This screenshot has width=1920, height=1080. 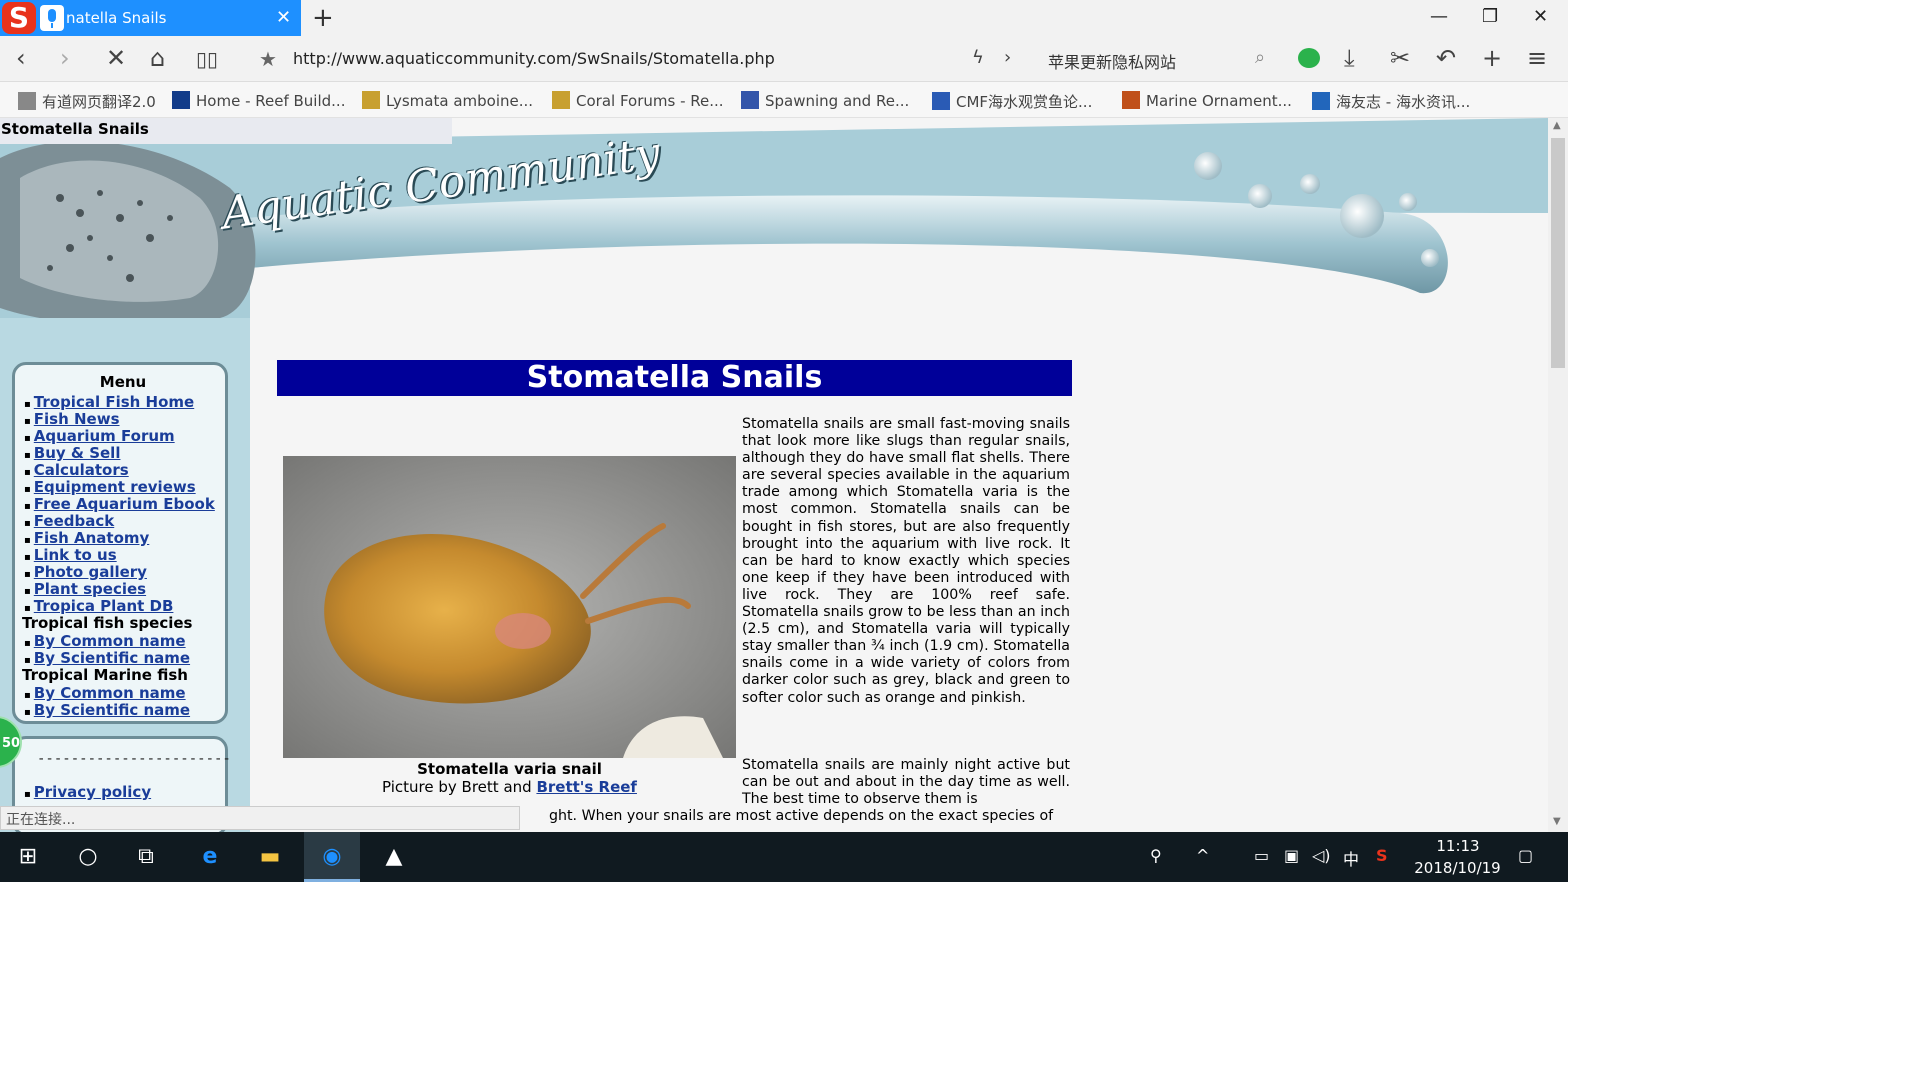 I want to click on menu-link-plant-species: Plant species, so click(x=85, y=589).